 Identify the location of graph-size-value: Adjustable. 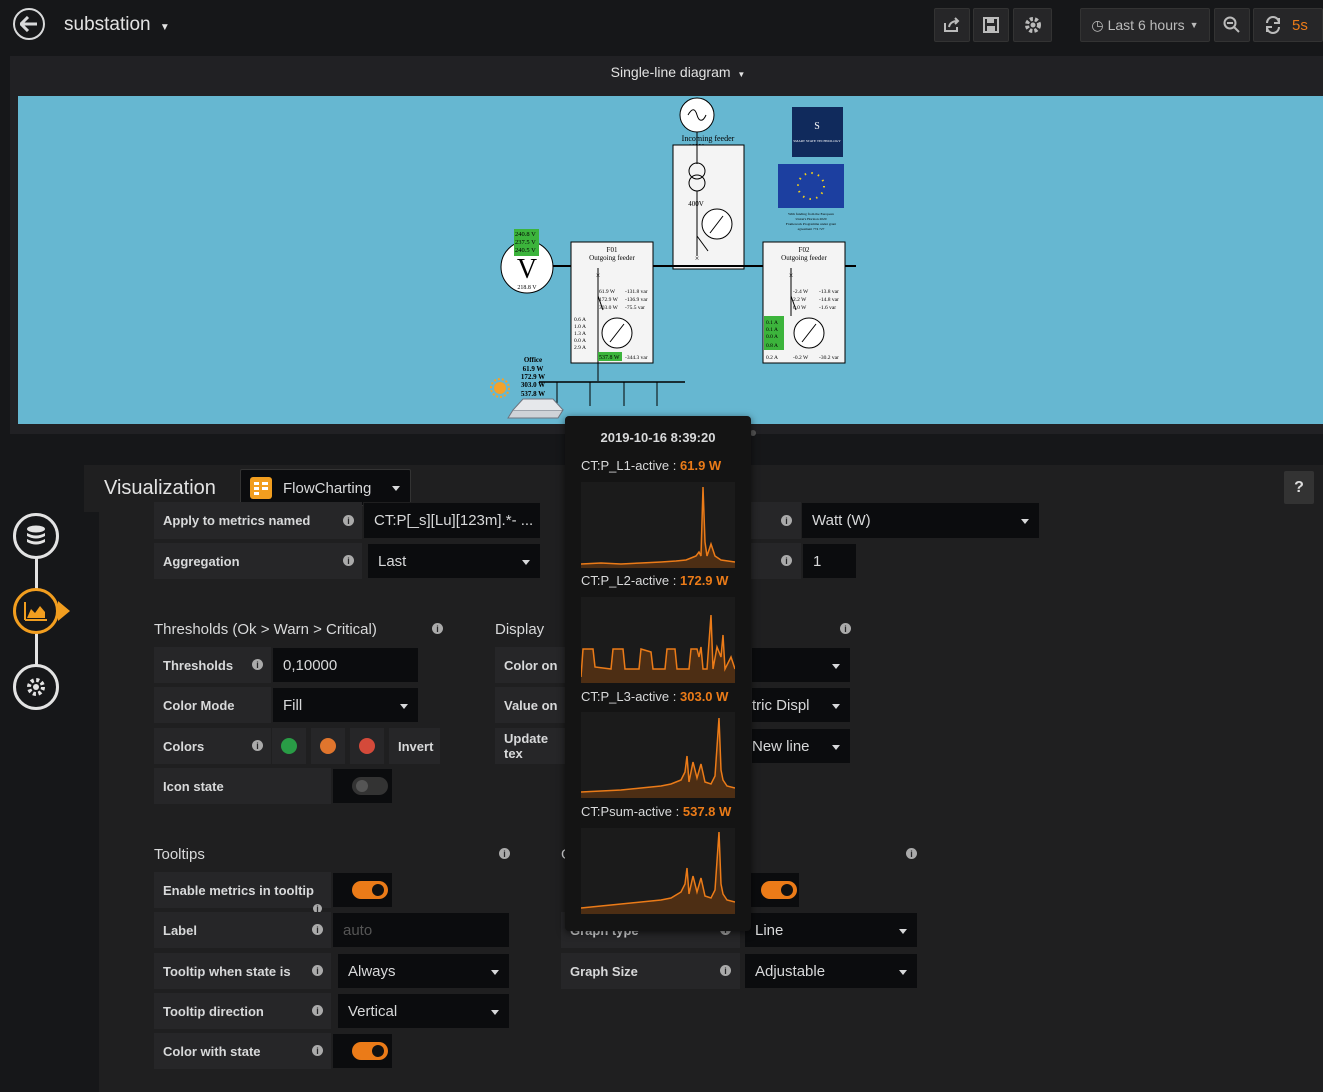
(790, 971).